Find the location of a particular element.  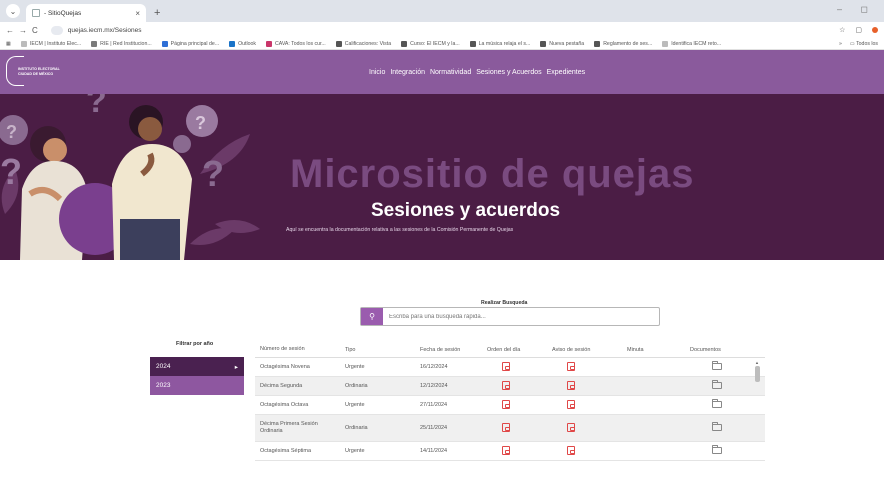

year-option-2023: 2023 is located at coordinates (197, 385).